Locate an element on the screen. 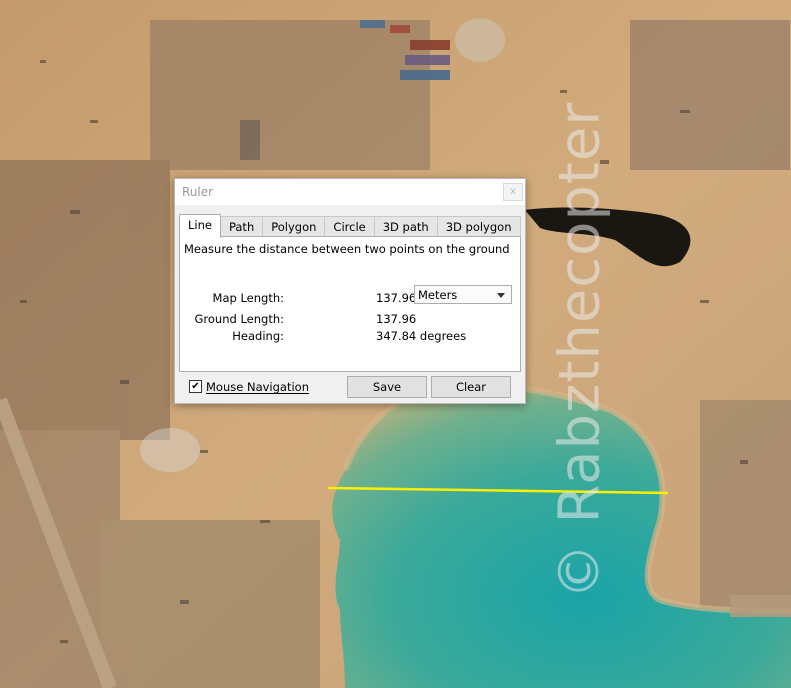 This screenshot has height=688, width=791. clear-button: Clear is located at coordinates (471, 387).